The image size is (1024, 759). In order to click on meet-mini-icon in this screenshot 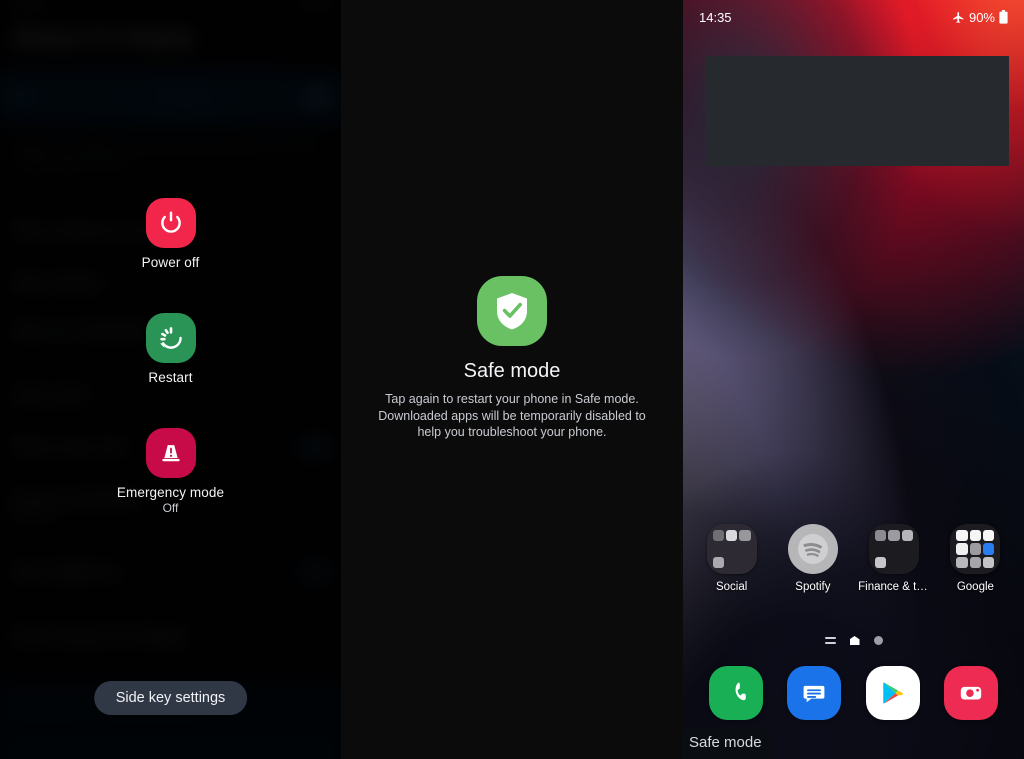, I will do `click(989, 549)`.